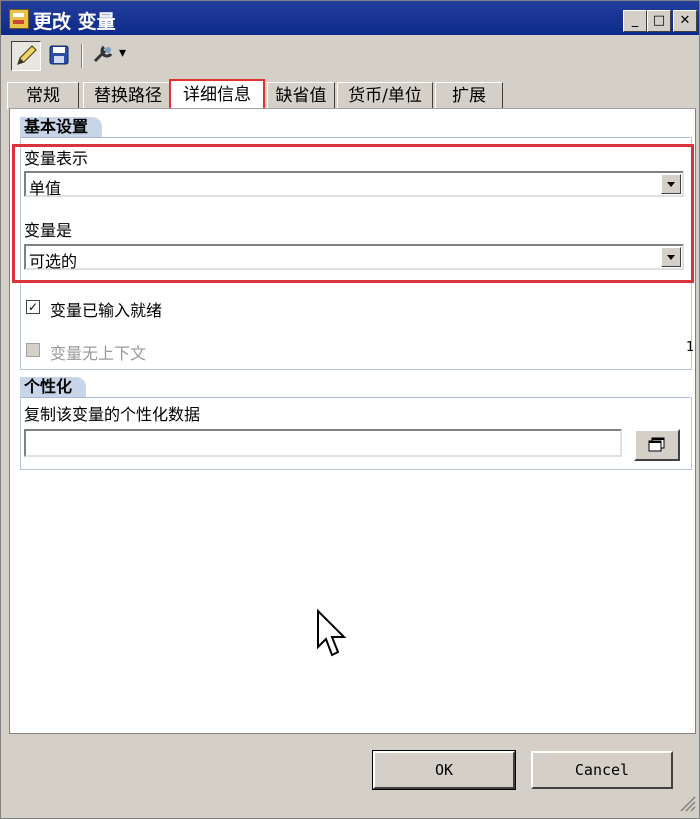 The image size is (700, 819). Describe the element at coordinates (19, 19) in the screenshot. I see `app-icon` at that location.